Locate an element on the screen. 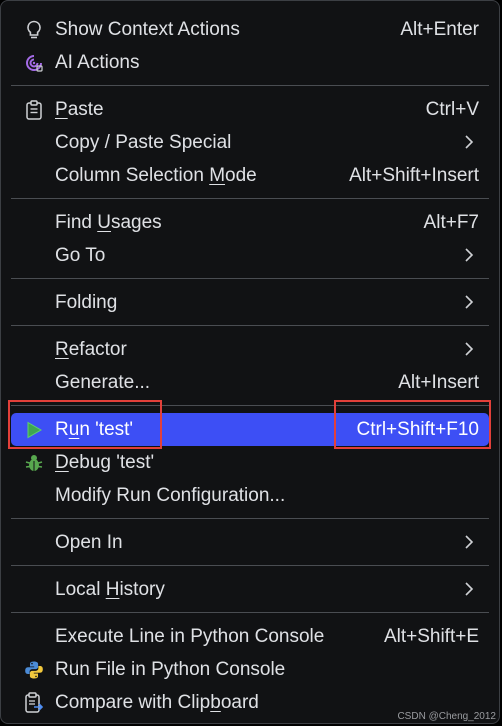 Image resolution: width=502 pixels, height=726 pixels. menu-item-refactor: Refactor is located at coordinates (250, 349).